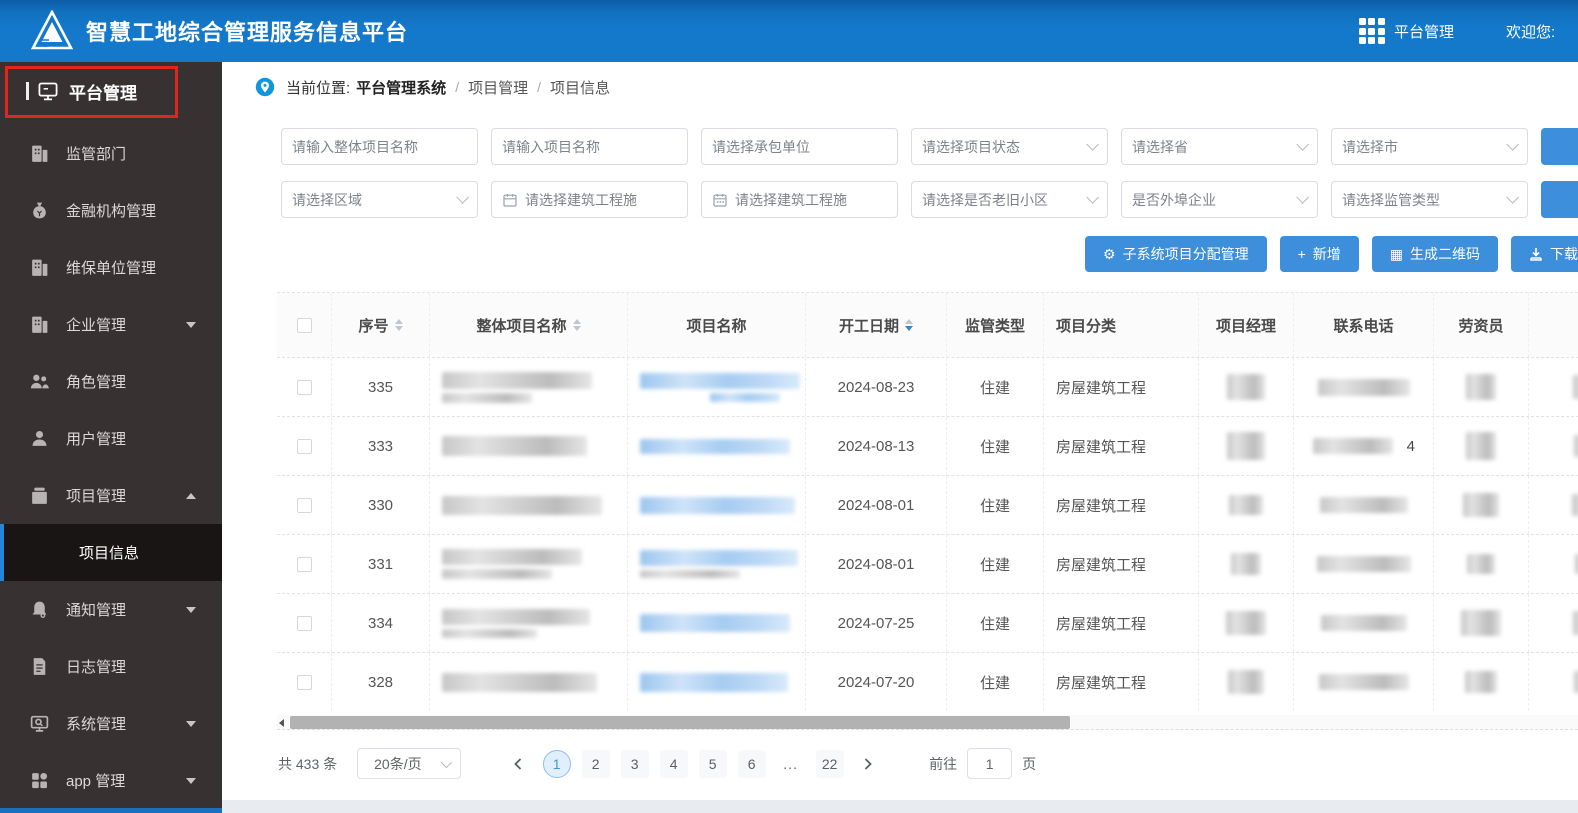  Describe the element at coordinates (673, 763) in the screenshot. I see `page-button: 4` at that location.